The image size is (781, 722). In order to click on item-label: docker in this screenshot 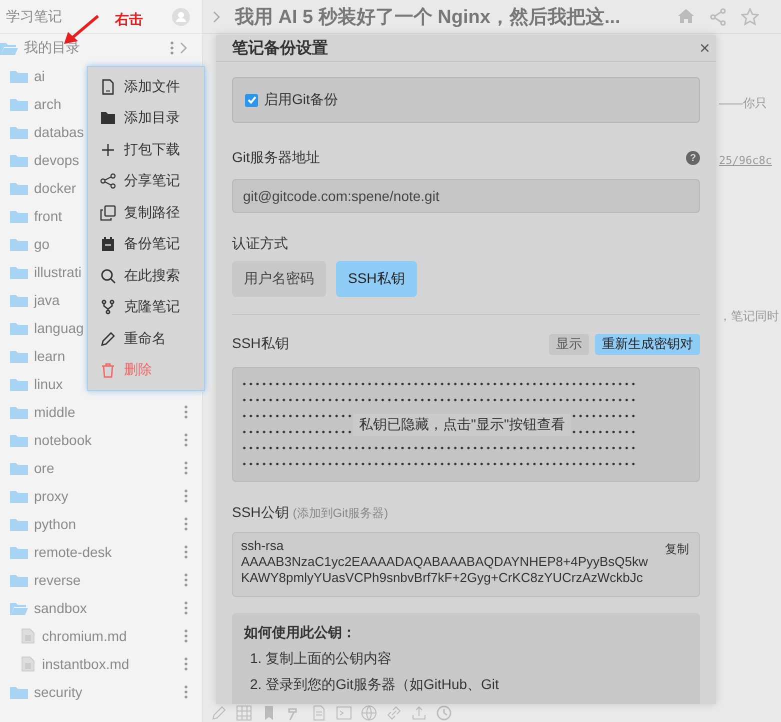, I will do `click(55, 188)`.